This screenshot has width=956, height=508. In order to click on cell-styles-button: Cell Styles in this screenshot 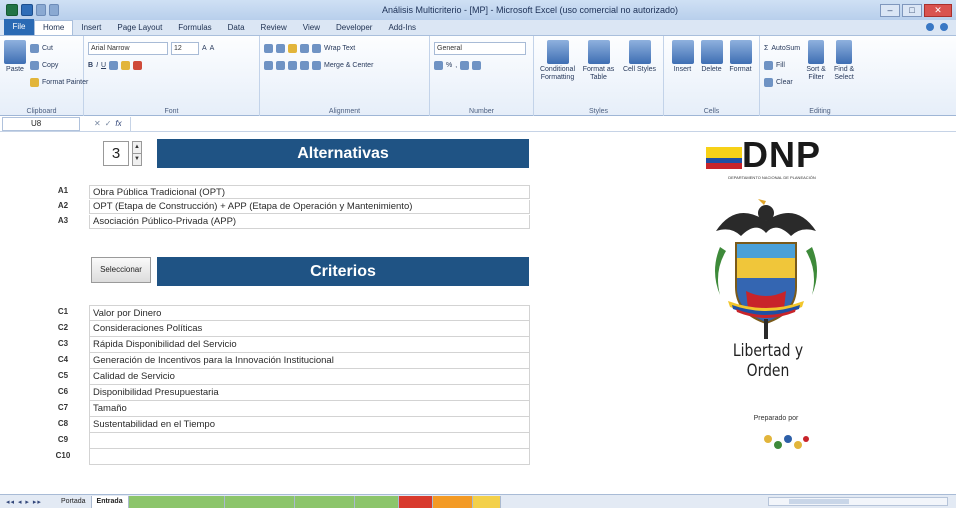, I will do `click(639, 78)`.